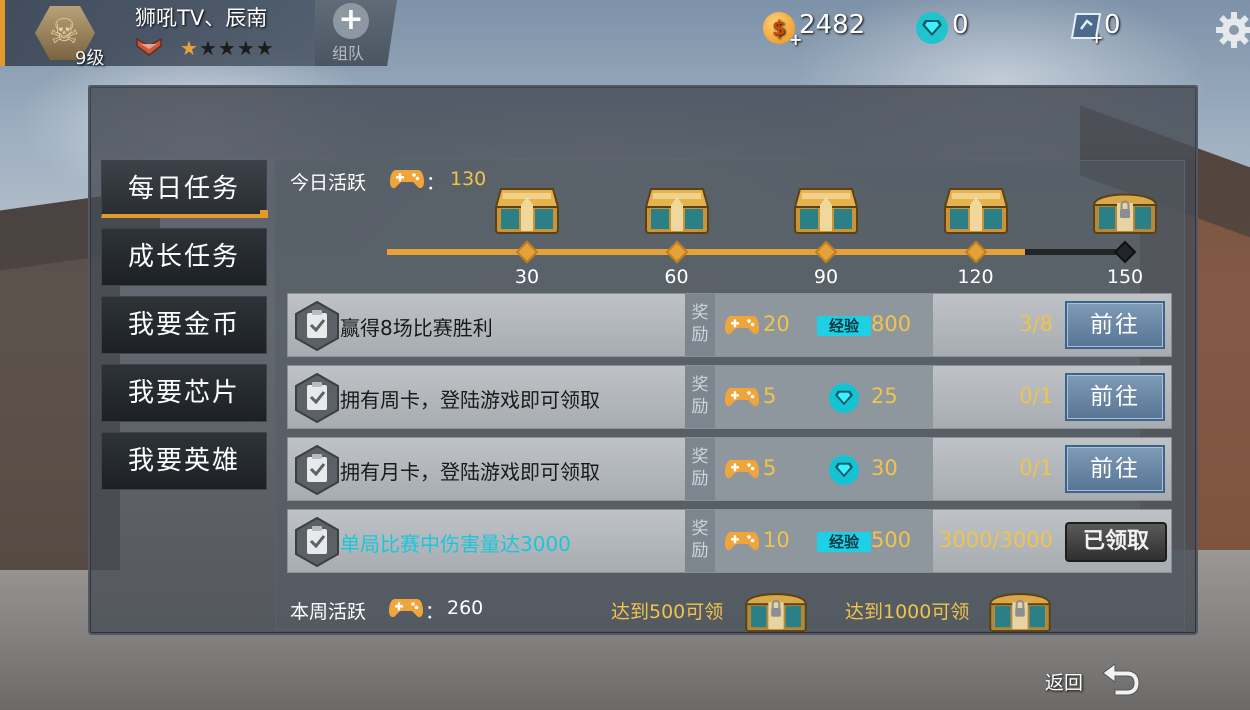 The image size is (1250, 710). What do you see at coordinates (1121, 679) in the screenshot?
I see `back-arrow-icon` at bounding box center [1121, 679].